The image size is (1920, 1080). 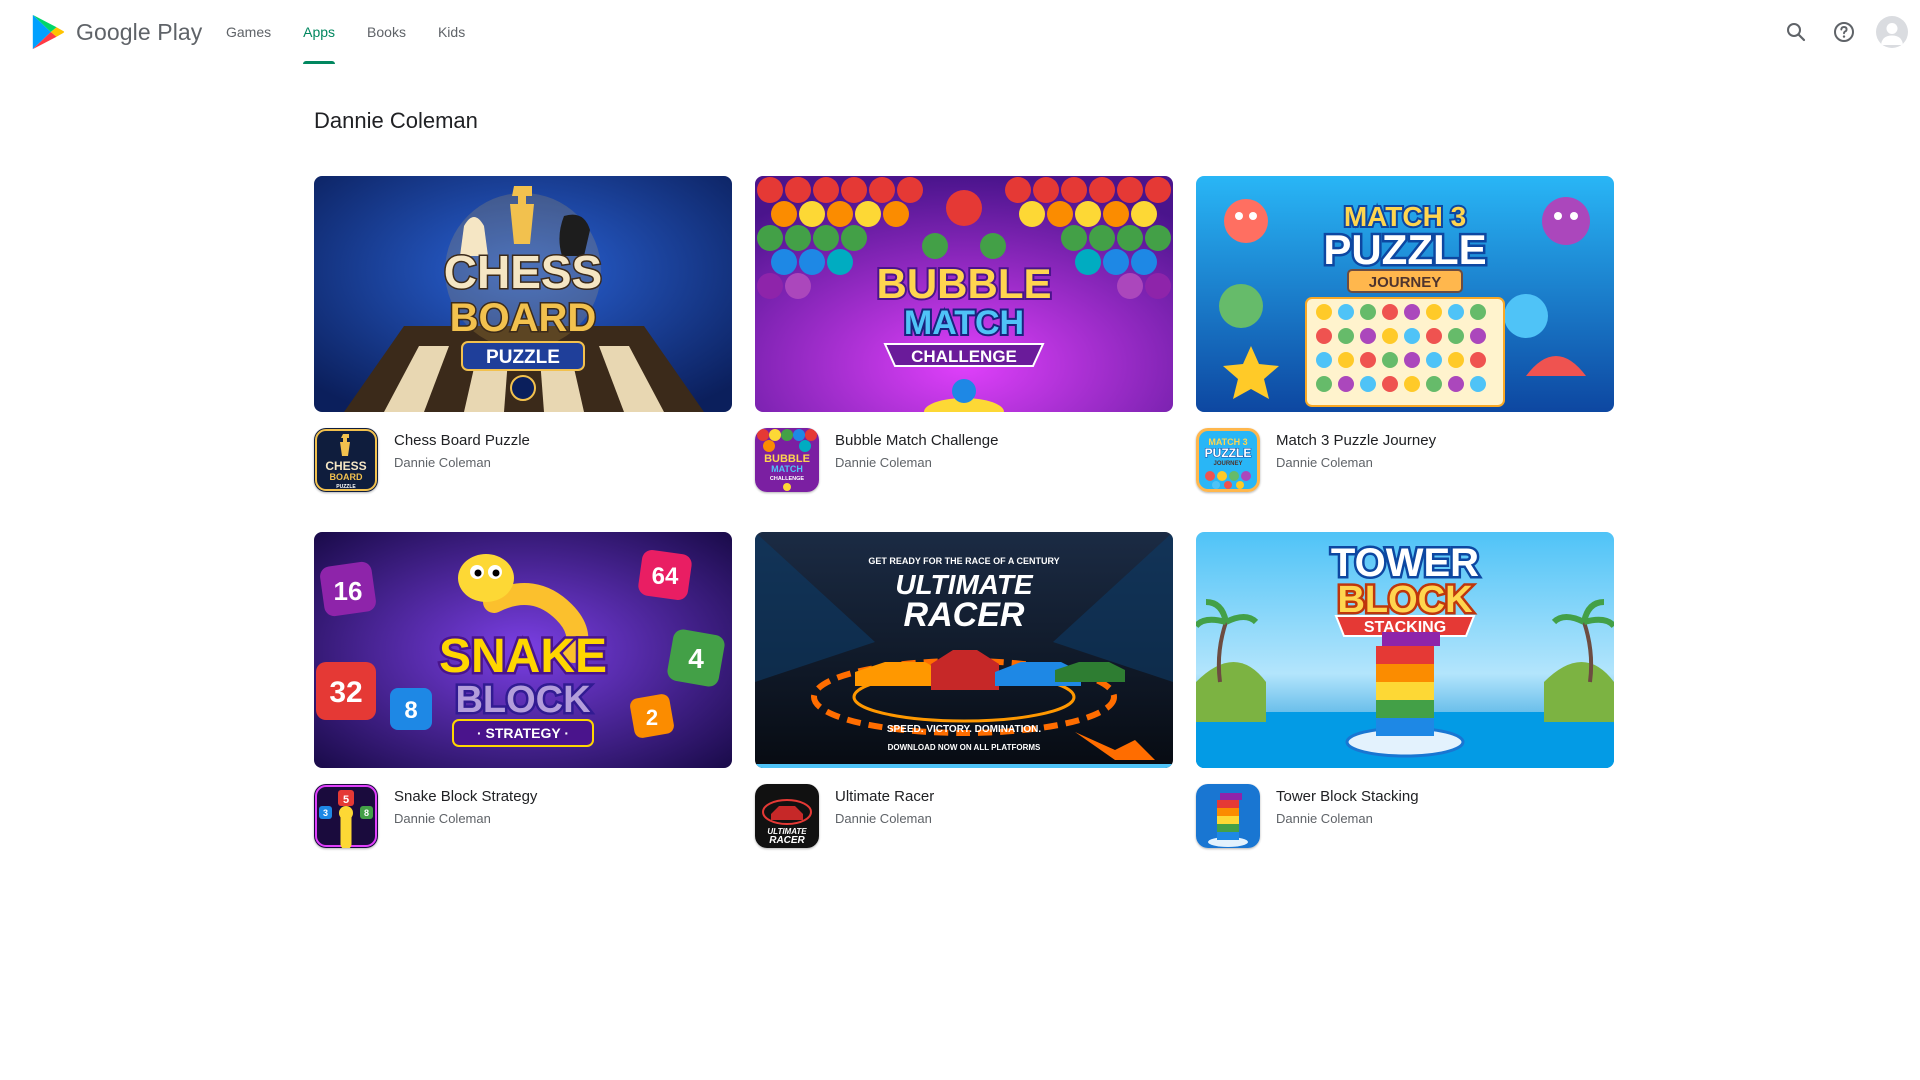 I want to click on app-title: Bubble Match Challenge, so click(x=917, y=440).